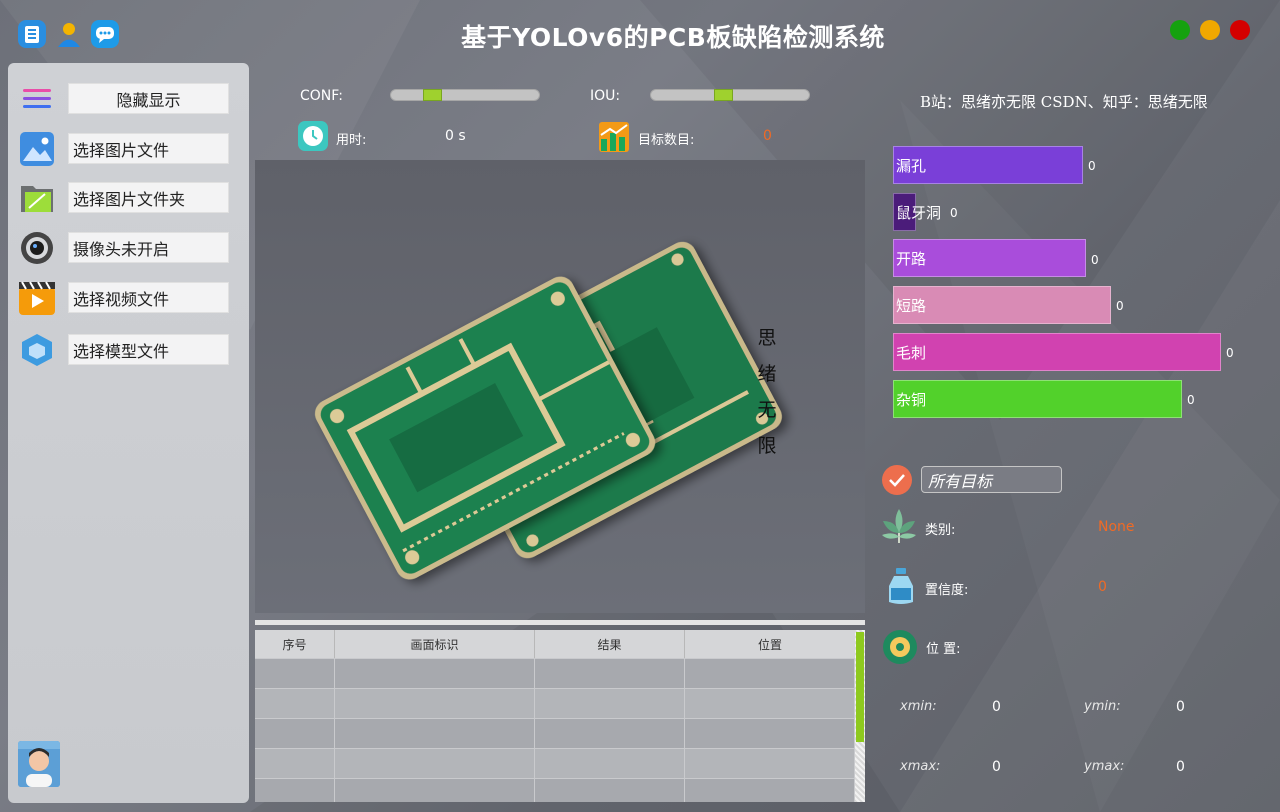 The height and width of the screenshot is (812, 1280). What do you see at coordinates (989, 258) in the screenshot?
I see `class-bar-opencircuit: 开路` at bounding box center [989, 258].